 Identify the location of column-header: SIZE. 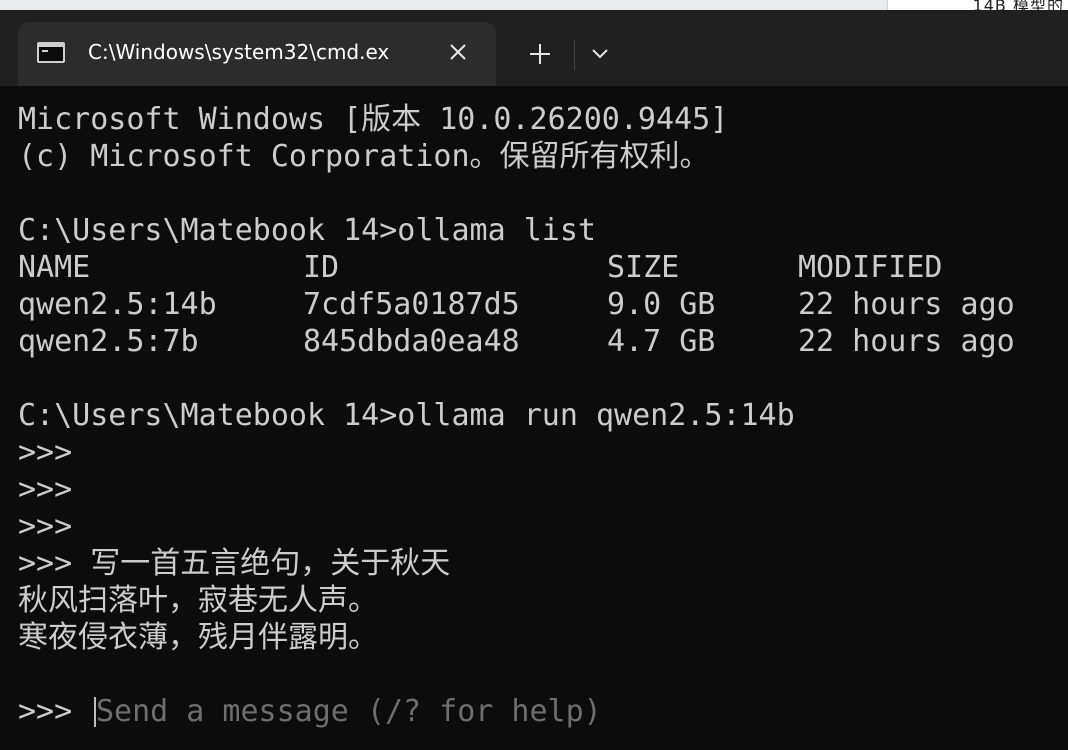
(643, 267).